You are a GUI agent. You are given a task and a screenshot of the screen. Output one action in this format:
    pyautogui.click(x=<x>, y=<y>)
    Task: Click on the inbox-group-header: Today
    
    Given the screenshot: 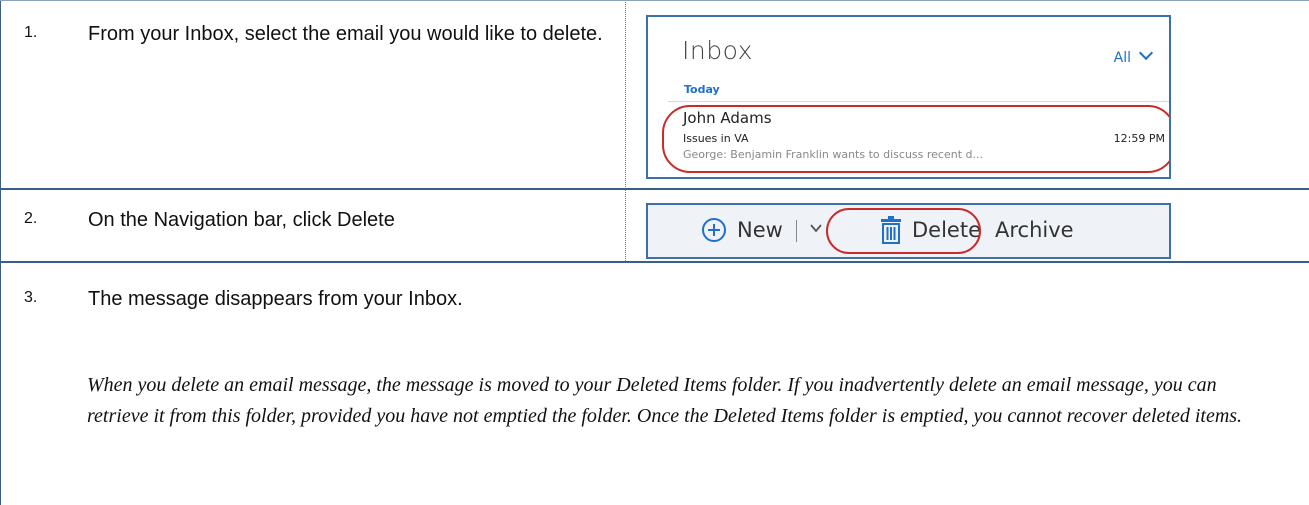 What is the action you would take?
    pyautogui.click(x=702, y=89)
    